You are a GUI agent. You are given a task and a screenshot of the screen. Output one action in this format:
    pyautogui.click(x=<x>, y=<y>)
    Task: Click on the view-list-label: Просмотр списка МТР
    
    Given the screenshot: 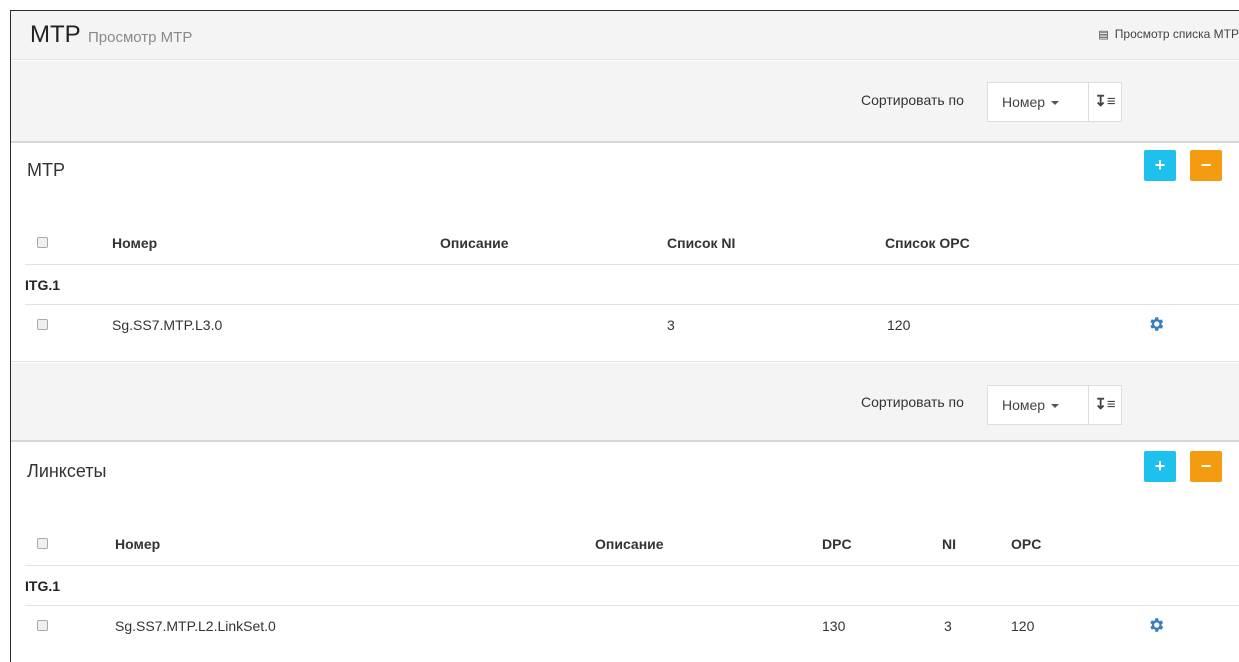 What is the action you would take?
    pyautogui.click(x=1176, y=34)
    